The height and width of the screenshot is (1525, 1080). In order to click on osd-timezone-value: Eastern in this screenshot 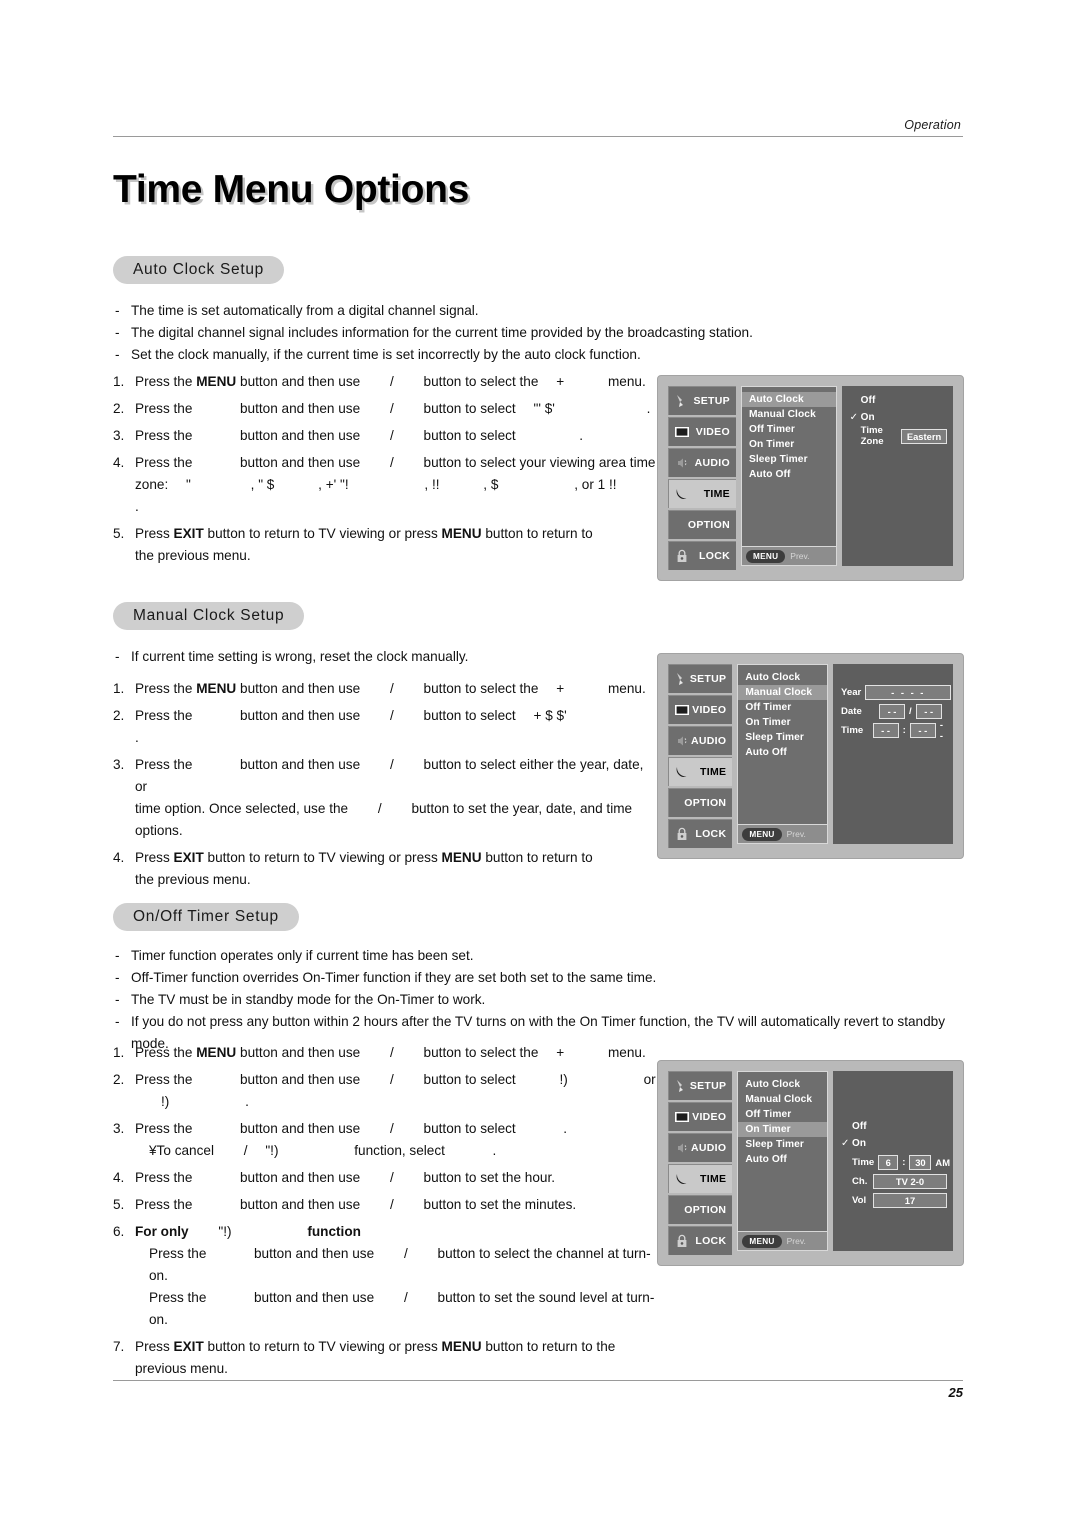, I will do `click(924, 436)`.